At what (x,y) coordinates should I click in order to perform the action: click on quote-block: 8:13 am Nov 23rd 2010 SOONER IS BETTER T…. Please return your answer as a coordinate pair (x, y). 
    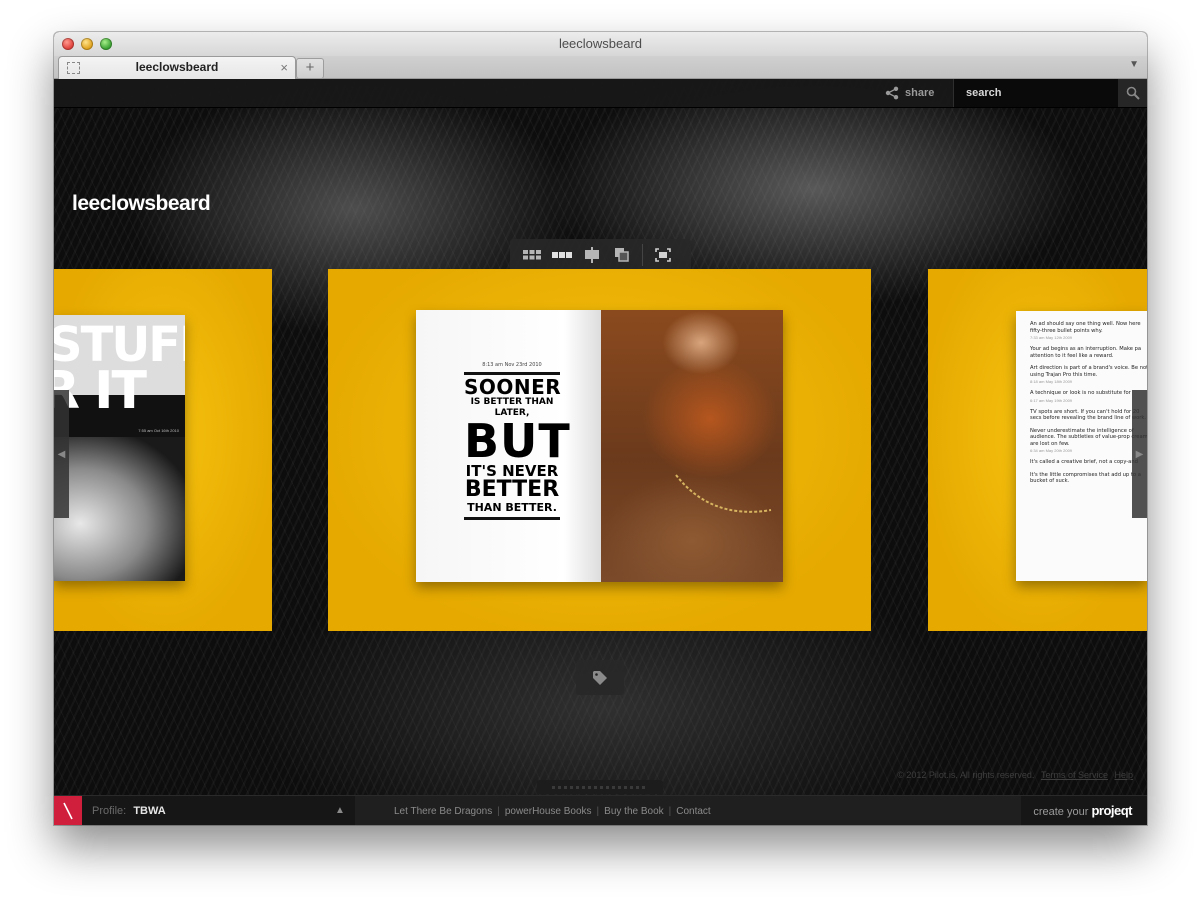
    Looking at the image, I should click on (517, 442).